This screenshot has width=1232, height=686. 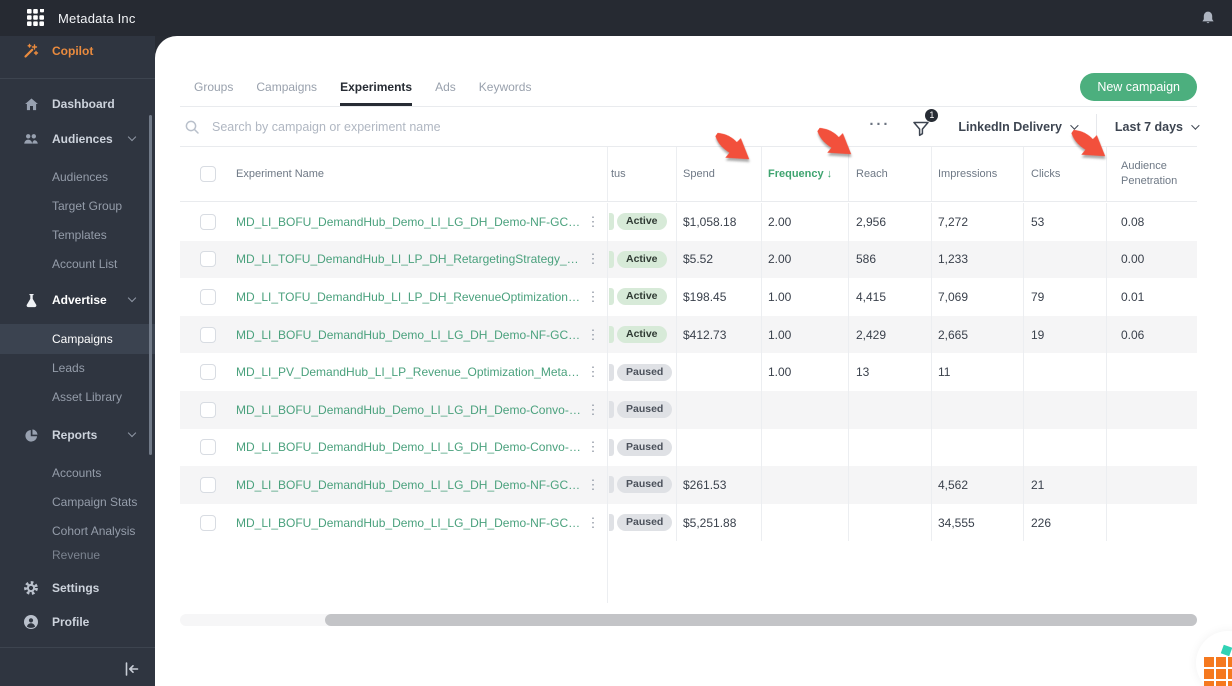 What do you see at coordinates (372, 126) in the screenshot?
I see `search-input` at bounding box center [372, 126].